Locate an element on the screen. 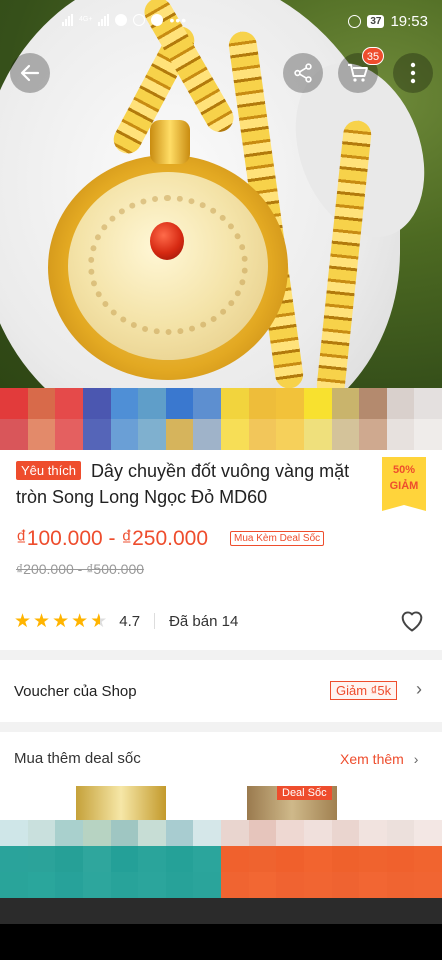  price-range: ₫100.000 - ₫250.000 is located at coordinates (112, 538).